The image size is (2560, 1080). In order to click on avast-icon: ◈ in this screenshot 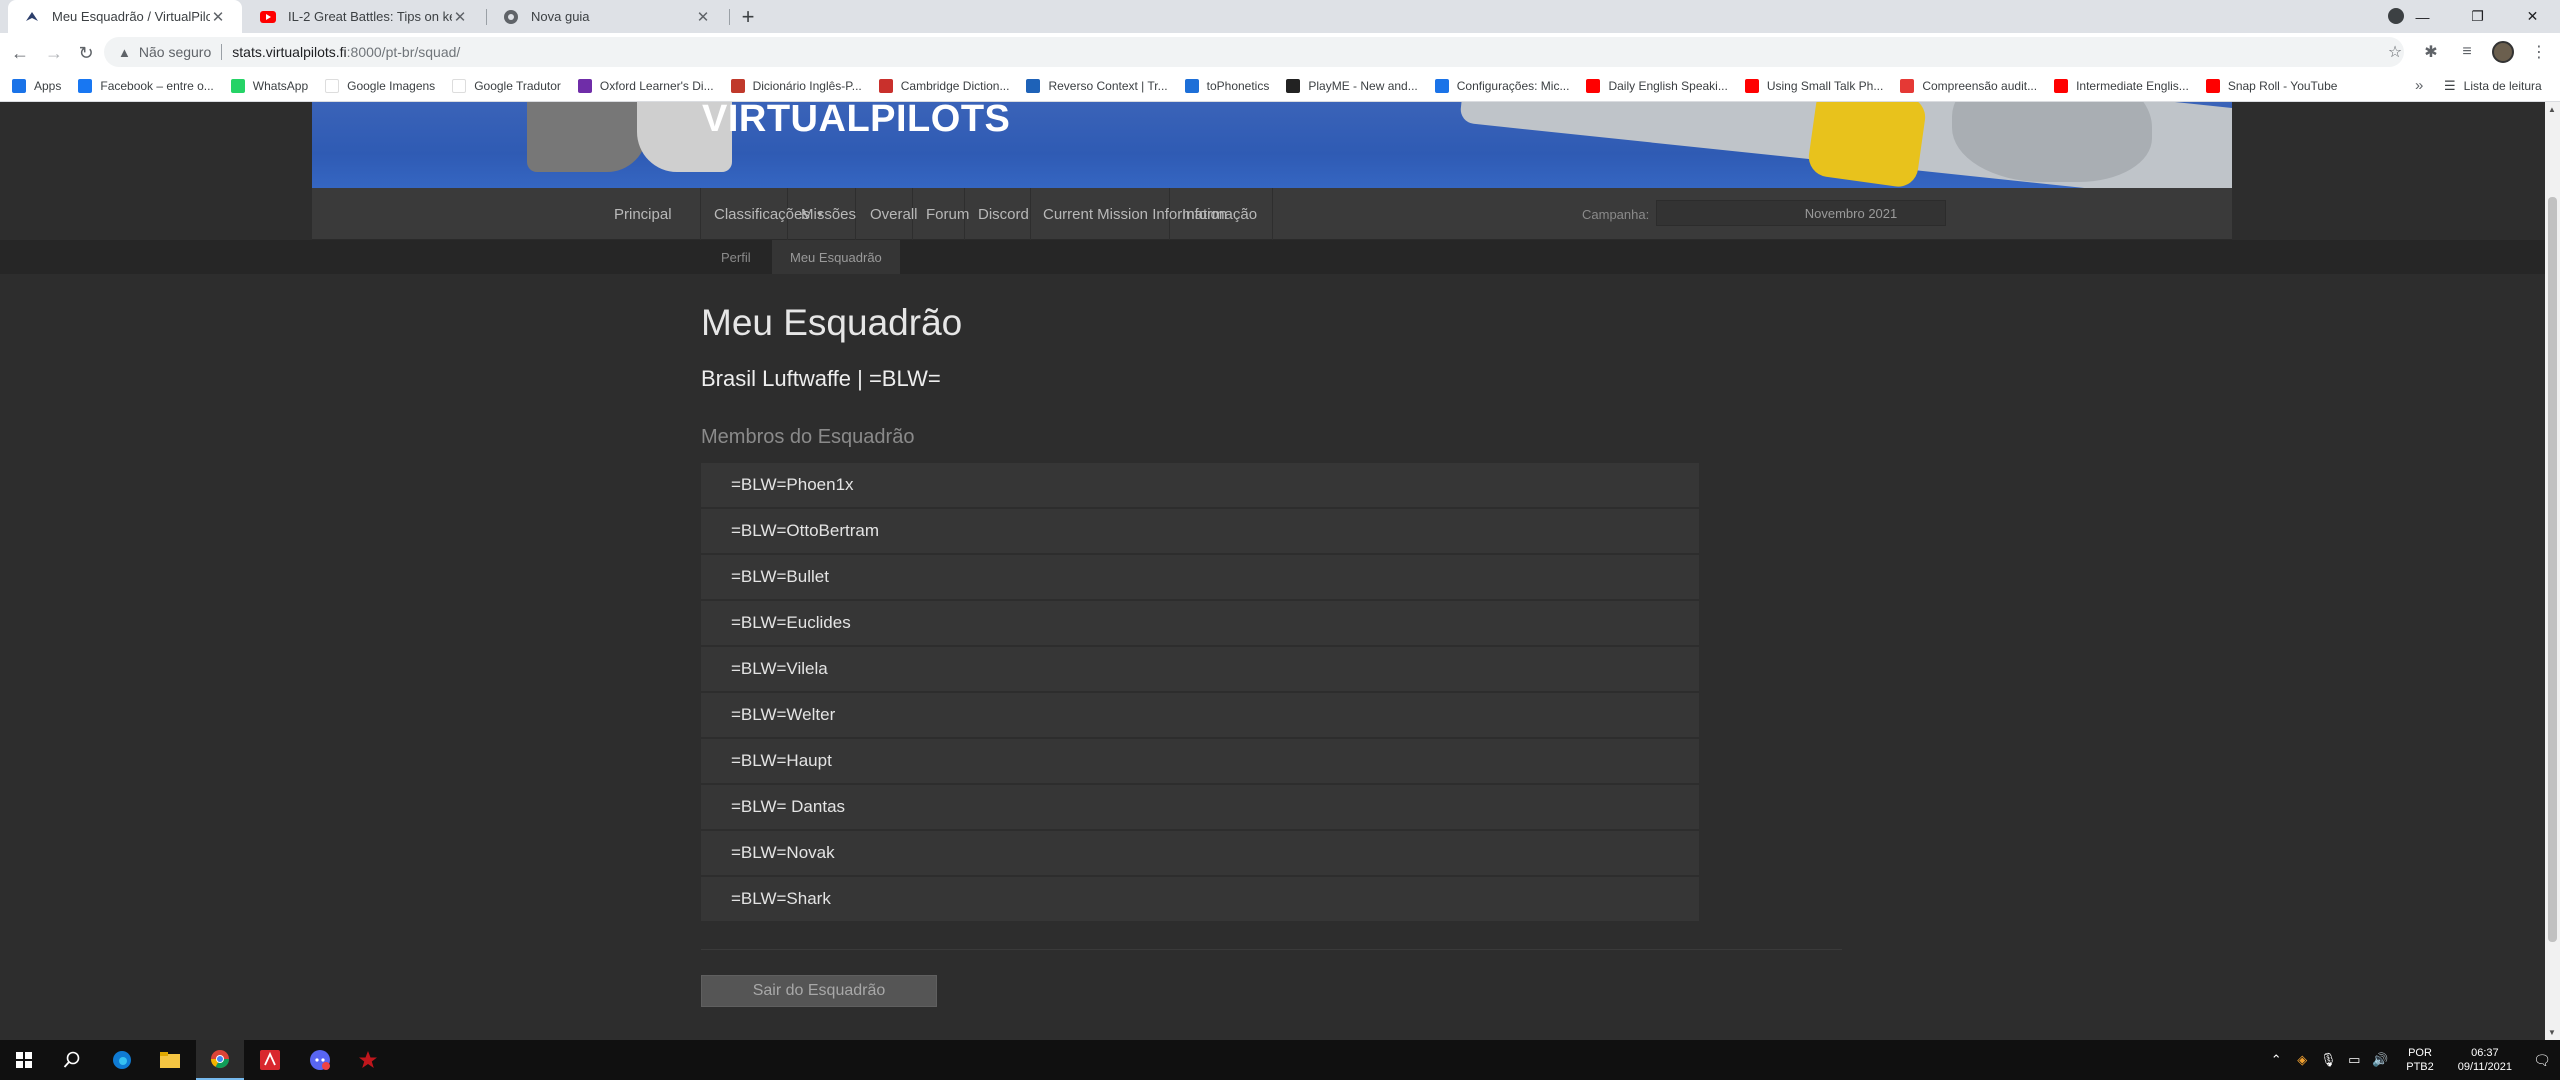, I will do `click(2302, 1060)`.